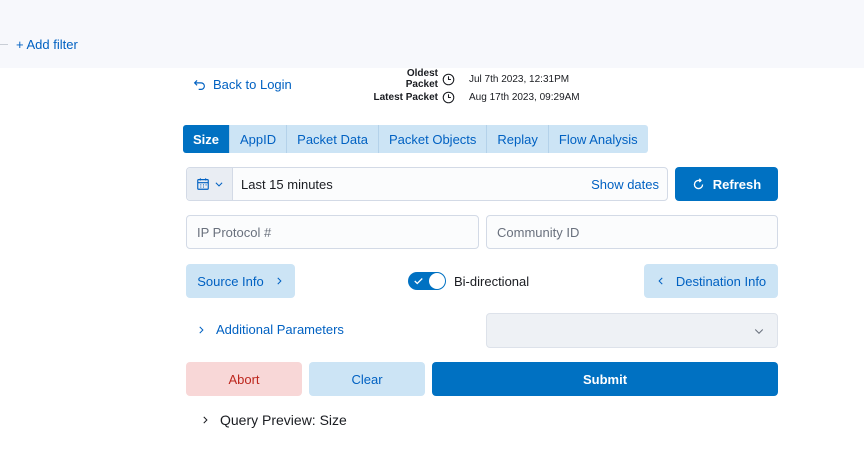  What do you see at coordinates (437, 281) in the screenshot?
I see `toggle-knob` at bounding box center [437, 281].